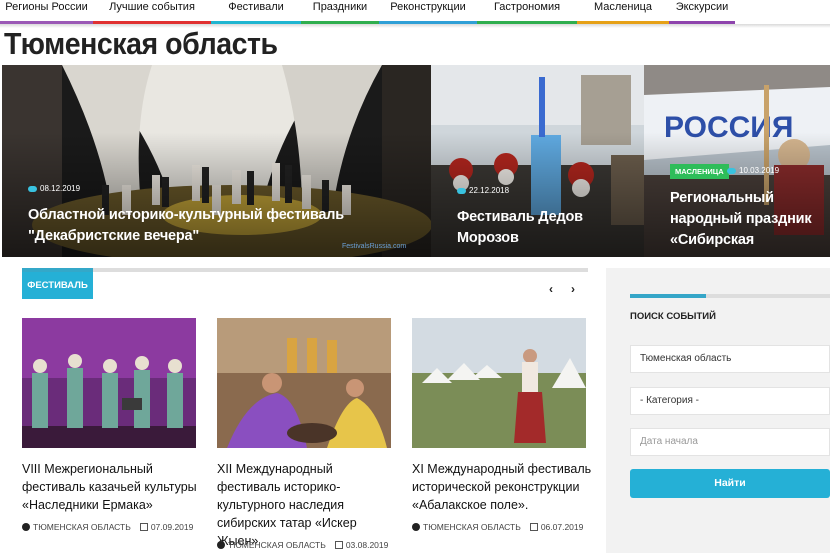 This screenshot has height=553, width=830. I want to click on hero-1-watermark: FestivalsRussia.com, so click(374, 246).